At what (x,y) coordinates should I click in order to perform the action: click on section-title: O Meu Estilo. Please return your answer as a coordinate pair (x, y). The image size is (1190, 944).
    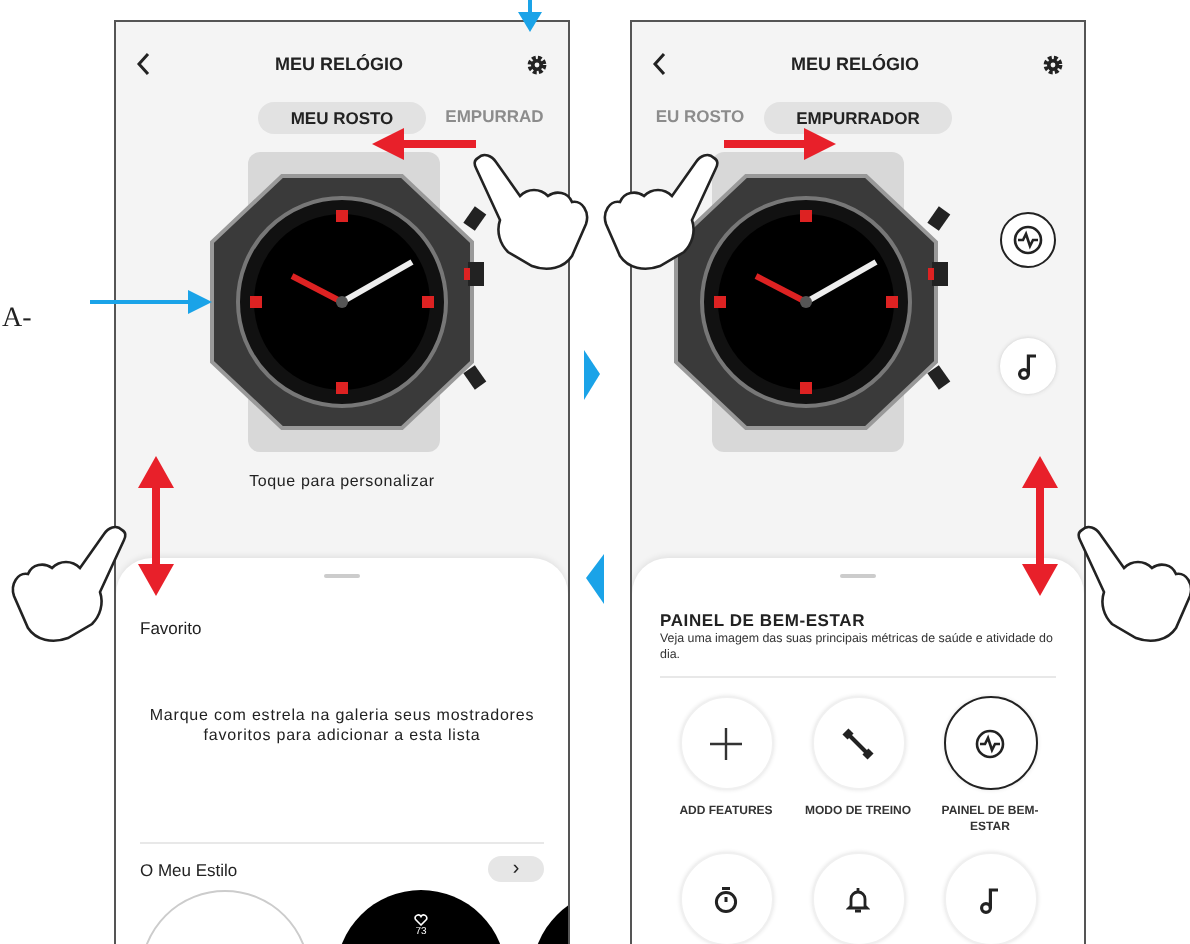
    Looking at the image, I should click on (189, 869).